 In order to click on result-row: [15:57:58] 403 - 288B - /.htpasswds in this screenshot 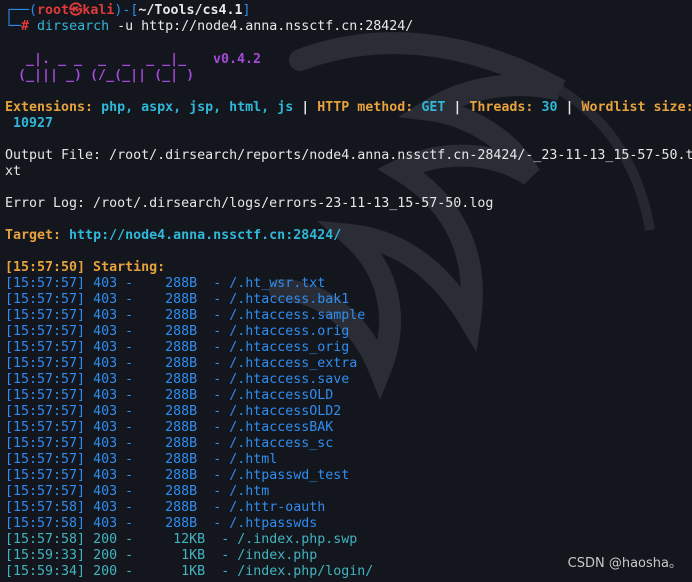, I will do `click(161, 523)`.